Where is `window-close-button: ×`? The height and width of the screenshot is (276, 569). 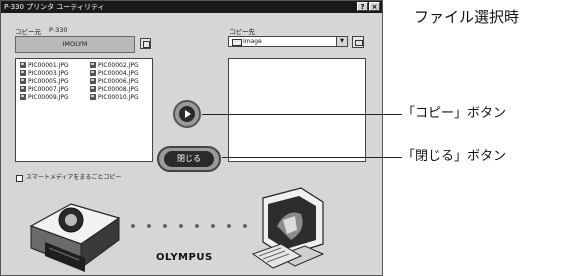
window-close-button: × is located at coordinates (374, 6).